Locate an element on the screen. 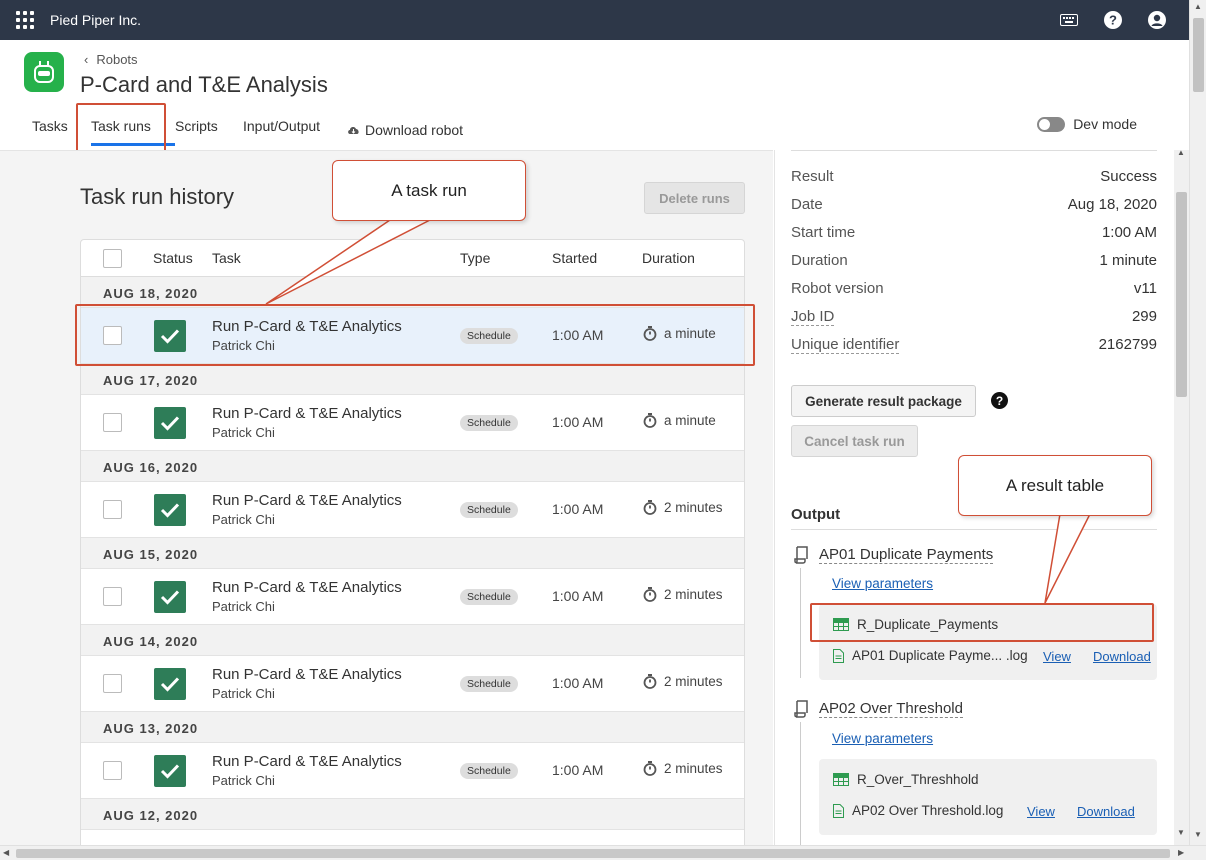 The height and width of the screenshot is (860, 1206). page-vertical-scrollbar: ▲ ▼ is located at coordinates (1197, 422).